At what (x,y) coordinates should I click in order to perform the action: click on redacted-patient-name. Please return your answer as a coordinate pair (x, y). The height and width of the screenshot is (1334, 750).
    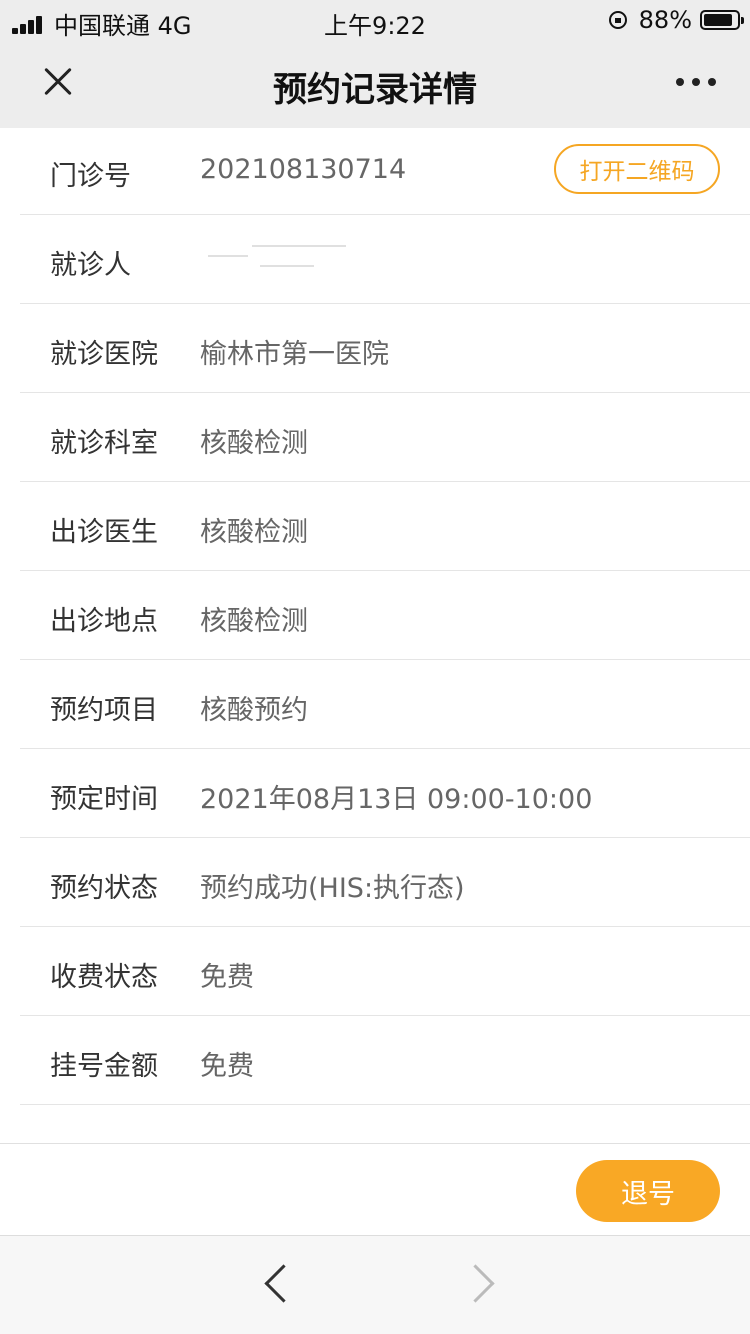
    Looking at the image, I should click on (278, 254).